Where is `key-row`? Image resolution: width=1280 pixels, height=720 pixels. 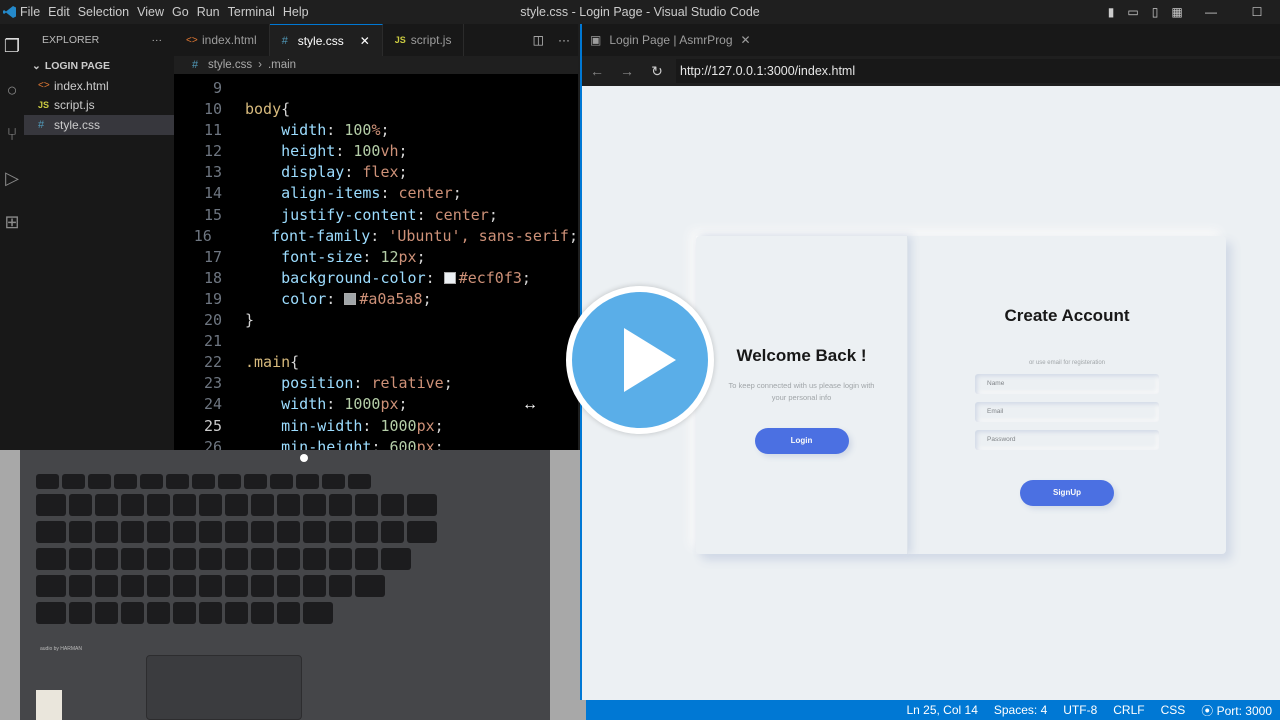
key-row is located at coordinates (296, 532).